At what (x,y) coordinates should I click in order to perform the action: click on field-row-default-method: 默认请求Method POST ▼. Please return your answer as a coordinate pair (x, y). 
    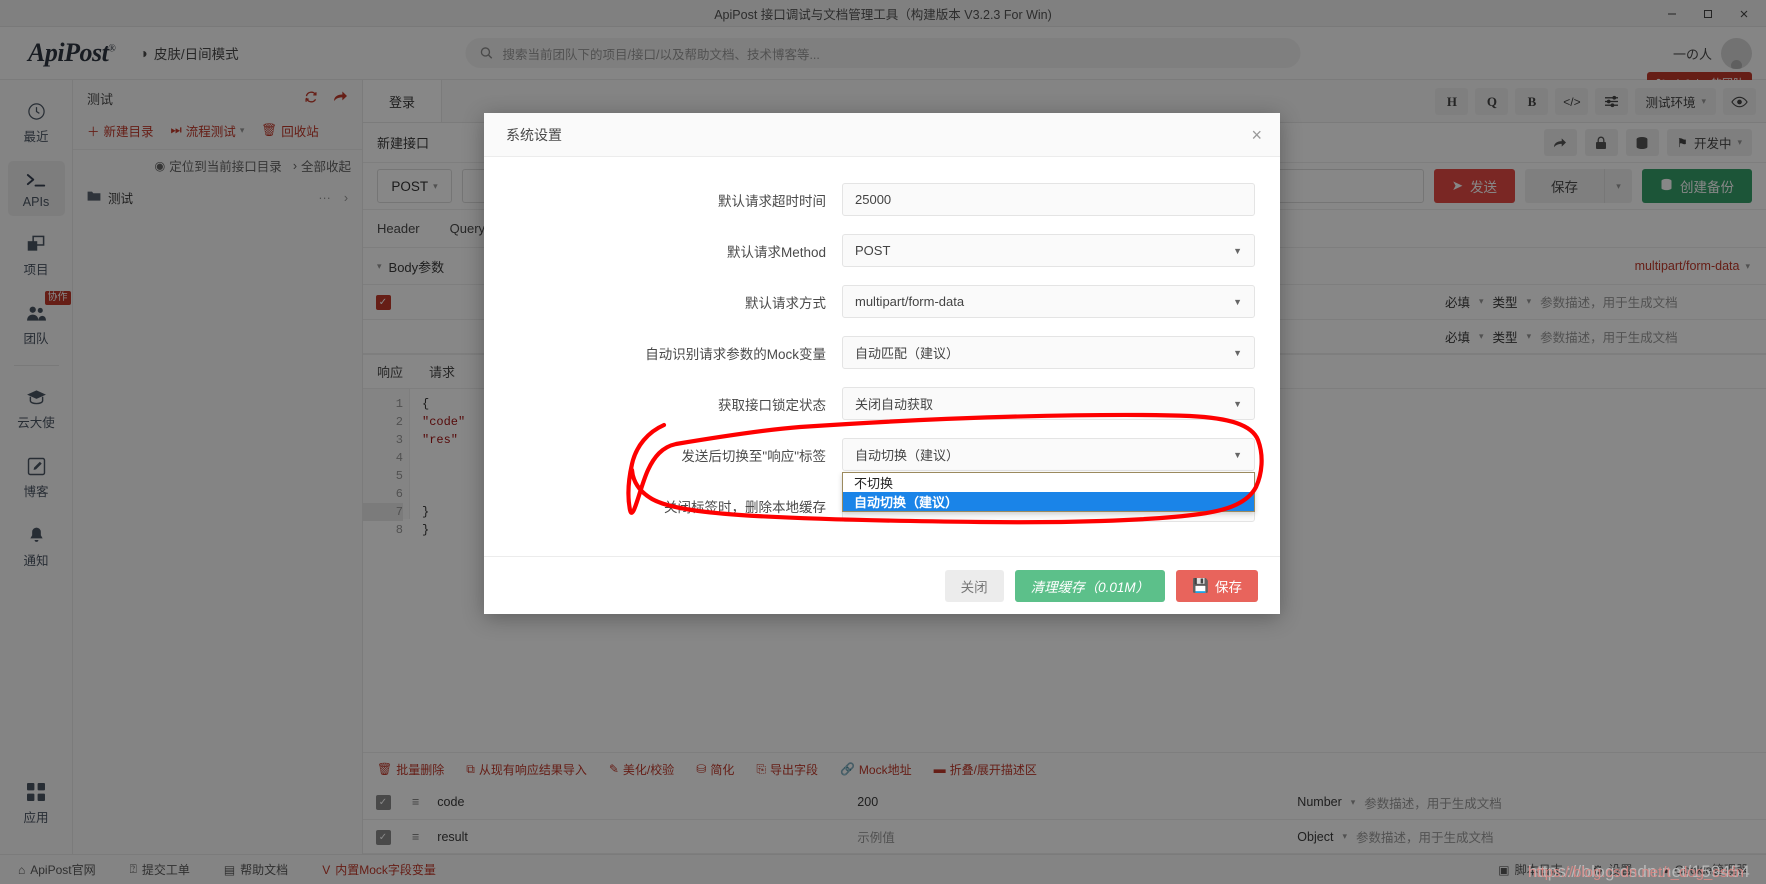
    Looking at the image, I should click on (882, 250).